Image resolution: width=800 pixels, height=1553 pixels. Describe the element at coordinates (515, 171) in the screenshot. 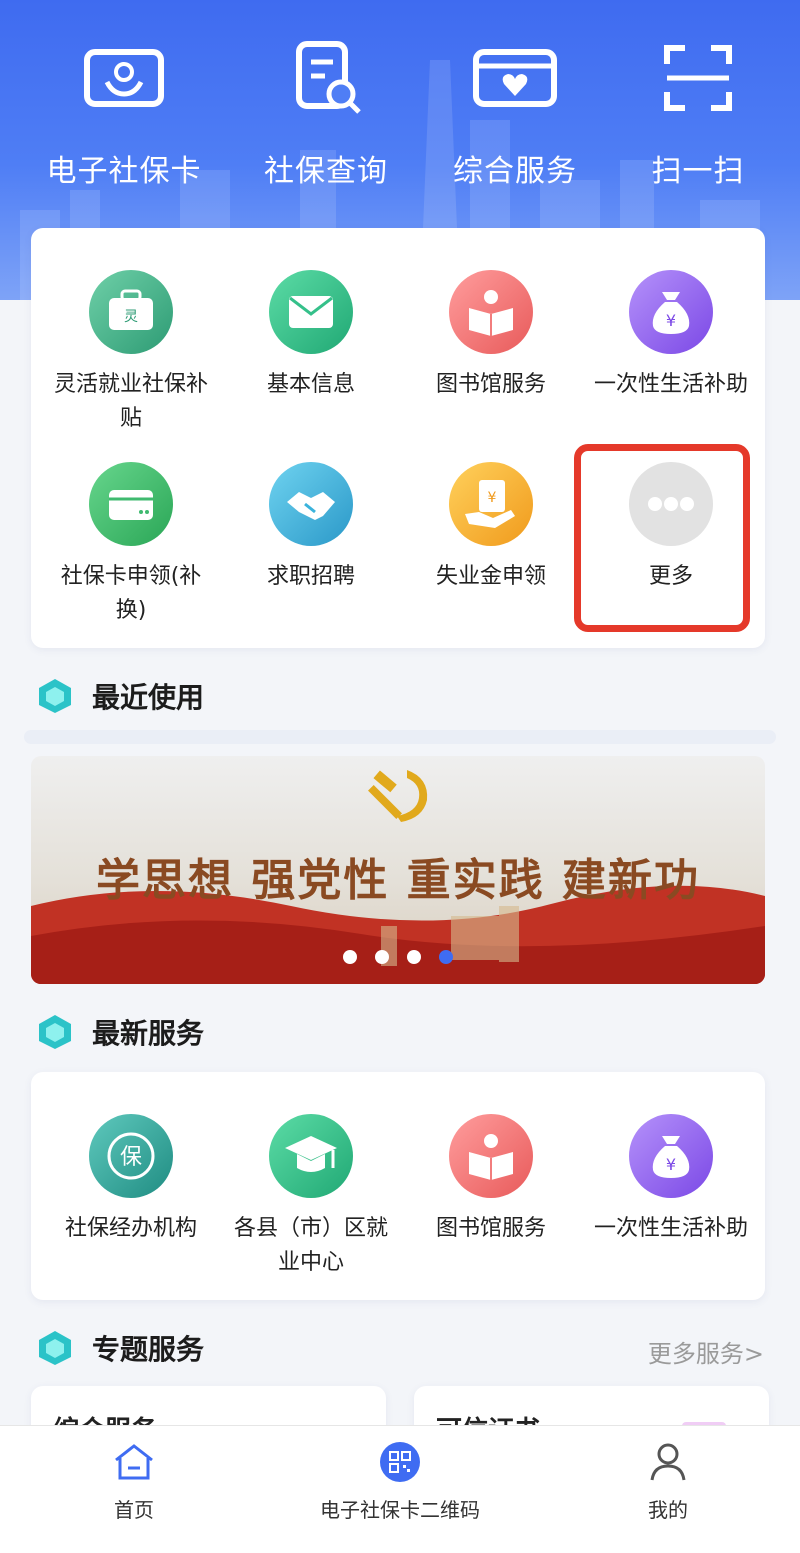

I see `quick-label: 综合服务` at that location.